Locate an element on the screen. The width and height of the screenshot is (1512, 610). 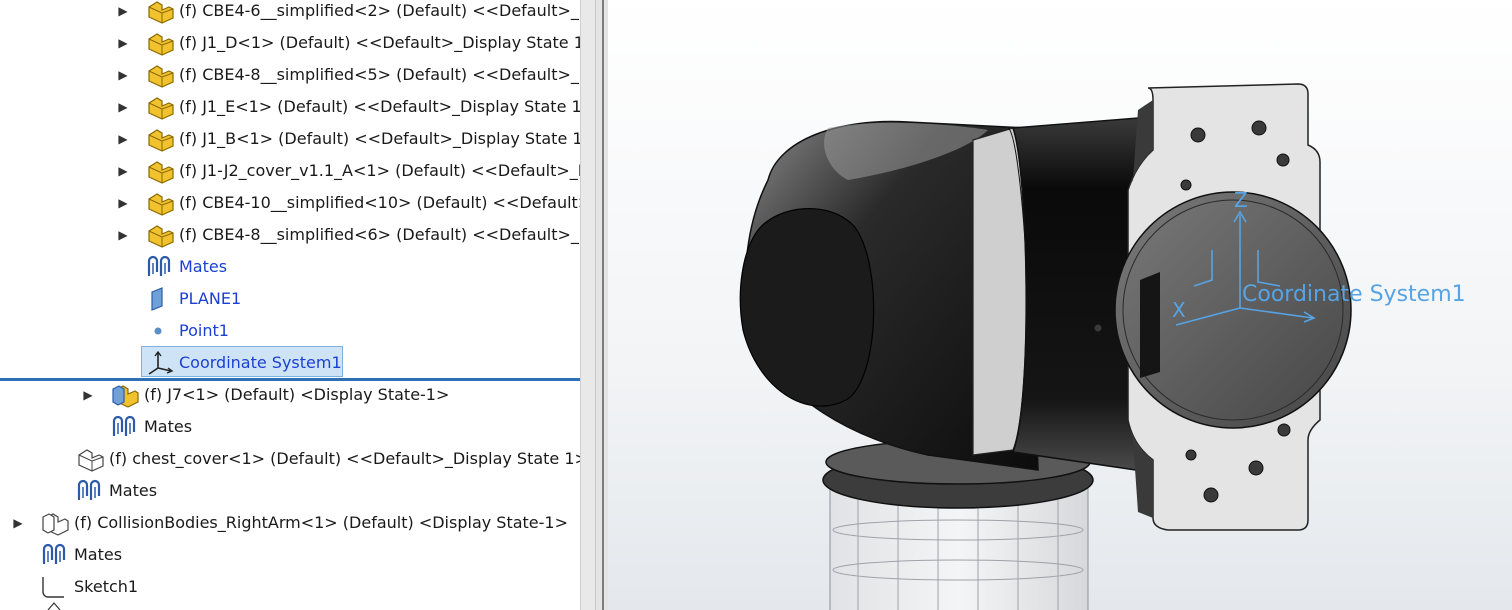
tree-item-label: (f) J7<1> (Default) <Display State-1> is located at coordinates (297, 394).